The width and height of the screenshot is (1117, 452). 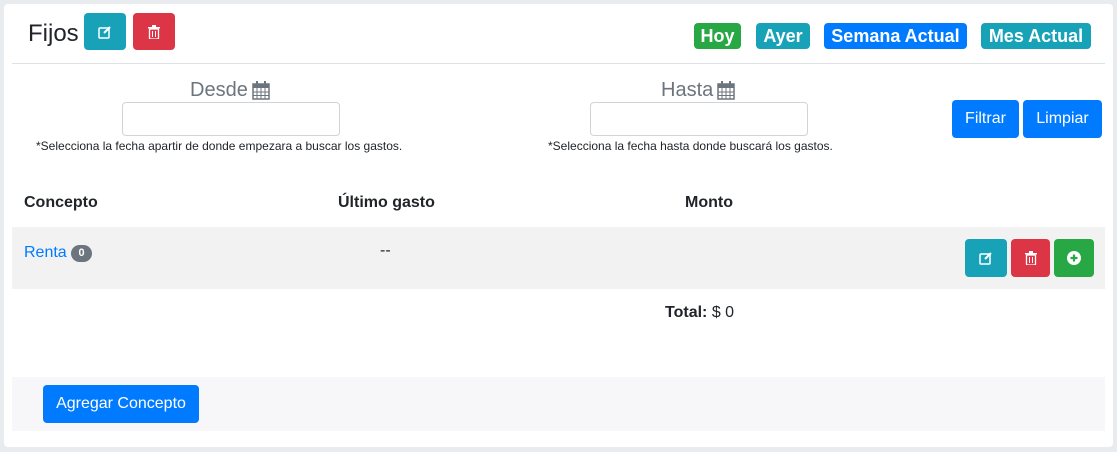 I want to click on page-title: Fijos, so click(x=53, y=33).